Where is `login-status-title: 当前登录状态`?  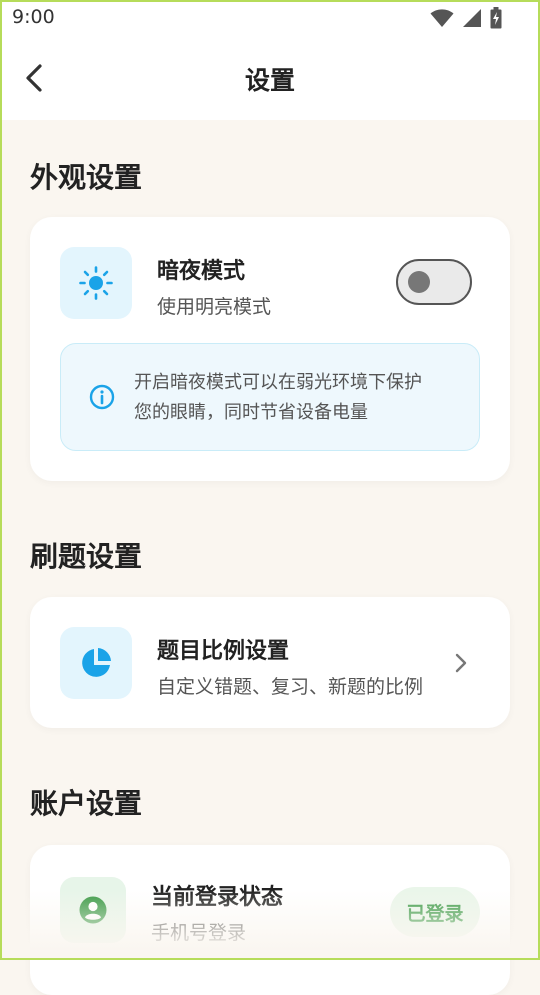
login-status-title: 当前登录状态 is located at coordinates (217, 897).